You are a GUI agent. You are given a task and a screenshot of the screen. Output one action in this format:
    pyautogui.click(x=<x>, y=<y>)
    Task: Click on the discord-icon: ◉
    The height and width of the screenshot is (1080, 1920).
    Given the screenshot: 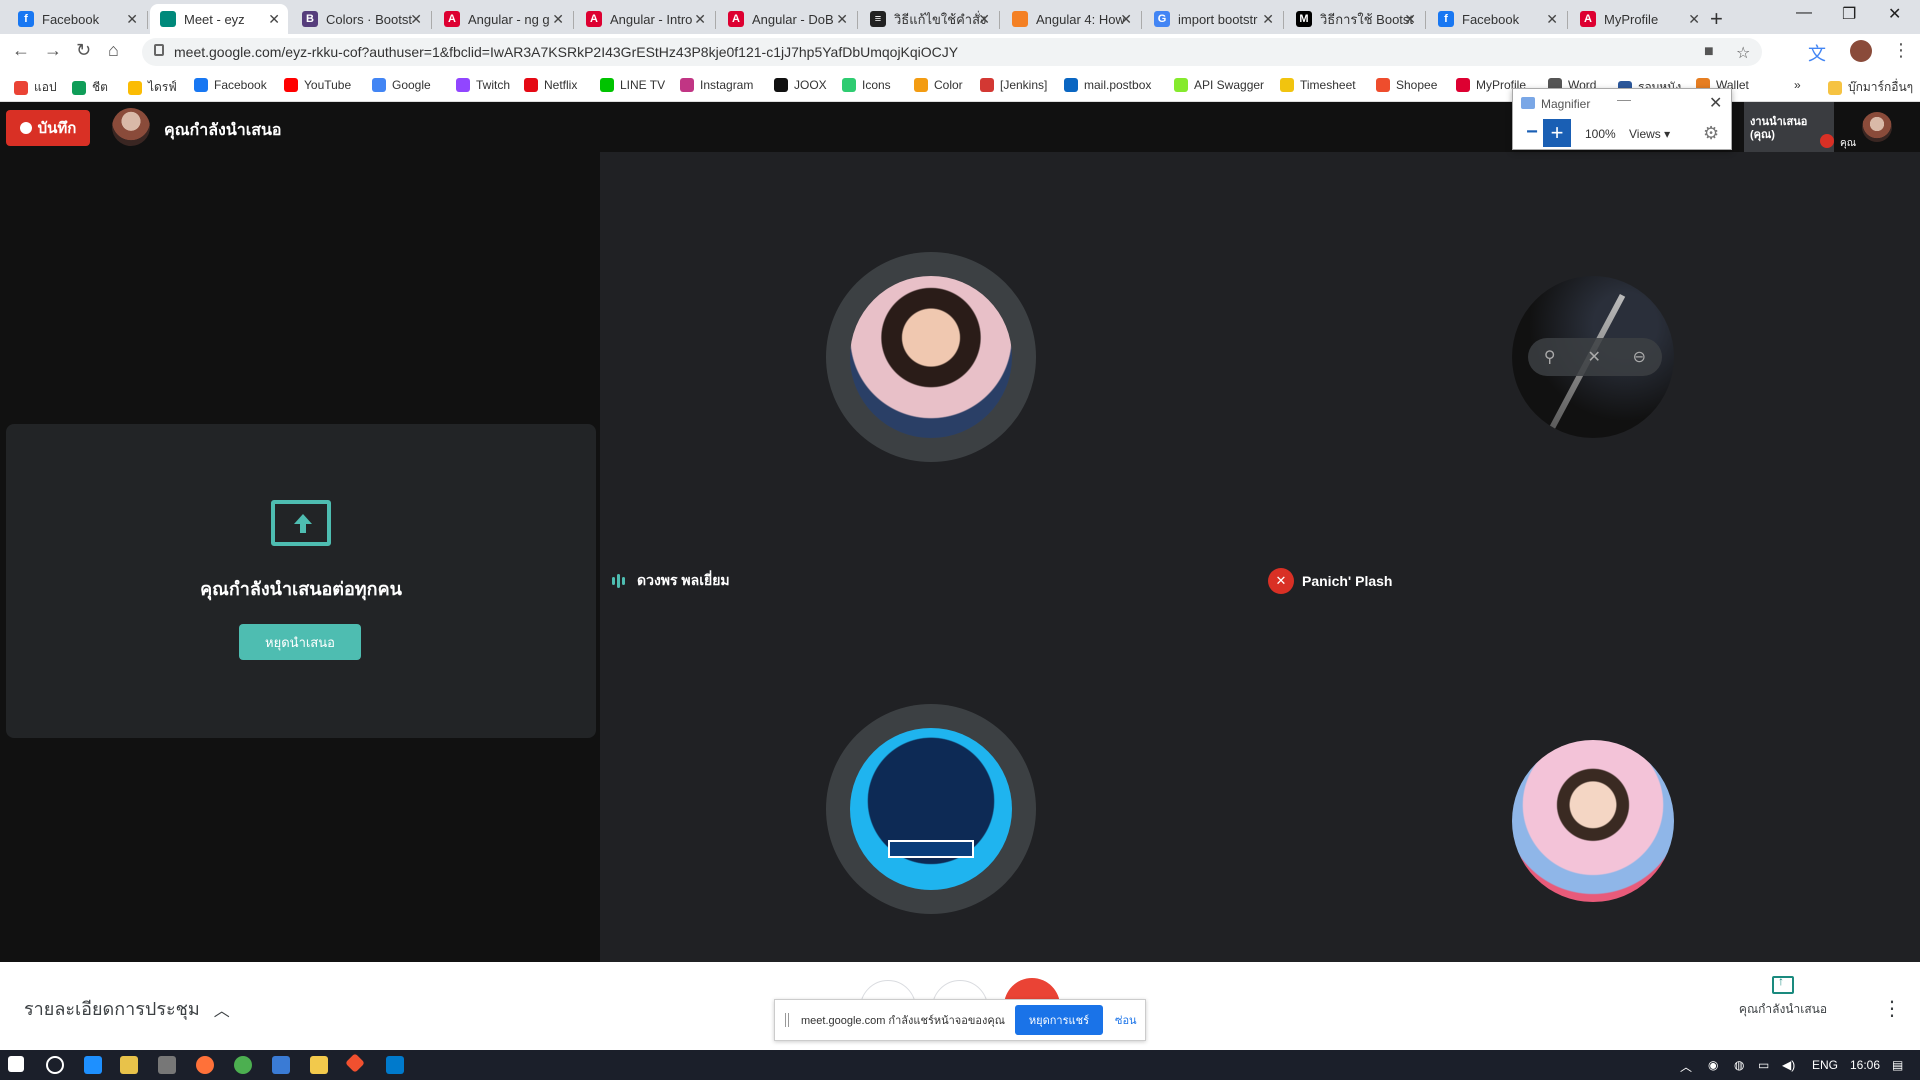 What is the action you would take?
    pyautogui.click(x=1713, y=1065)
    